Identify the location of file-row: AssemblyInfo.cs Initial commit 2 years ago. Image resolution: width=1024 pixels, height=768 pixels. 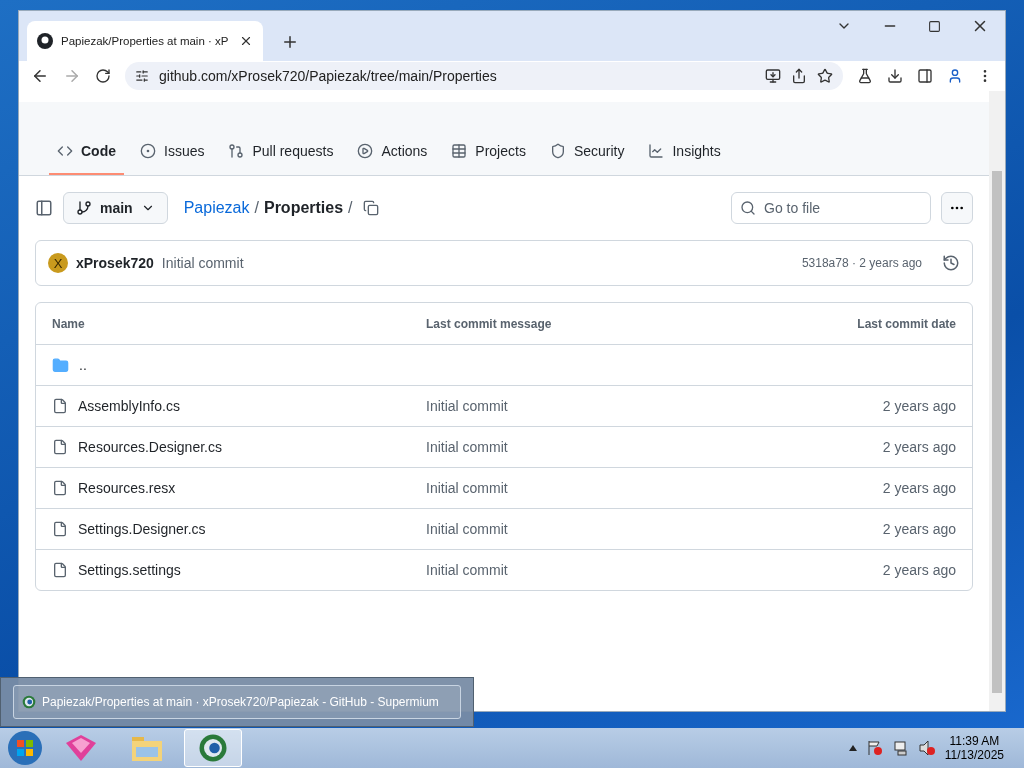
(504, 405).